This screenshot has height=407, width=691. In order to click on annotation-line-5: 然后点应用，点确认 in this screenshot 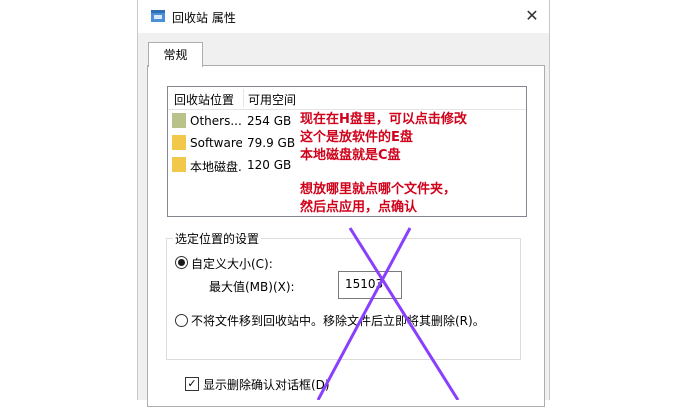, I will do `click(359, 207)`.